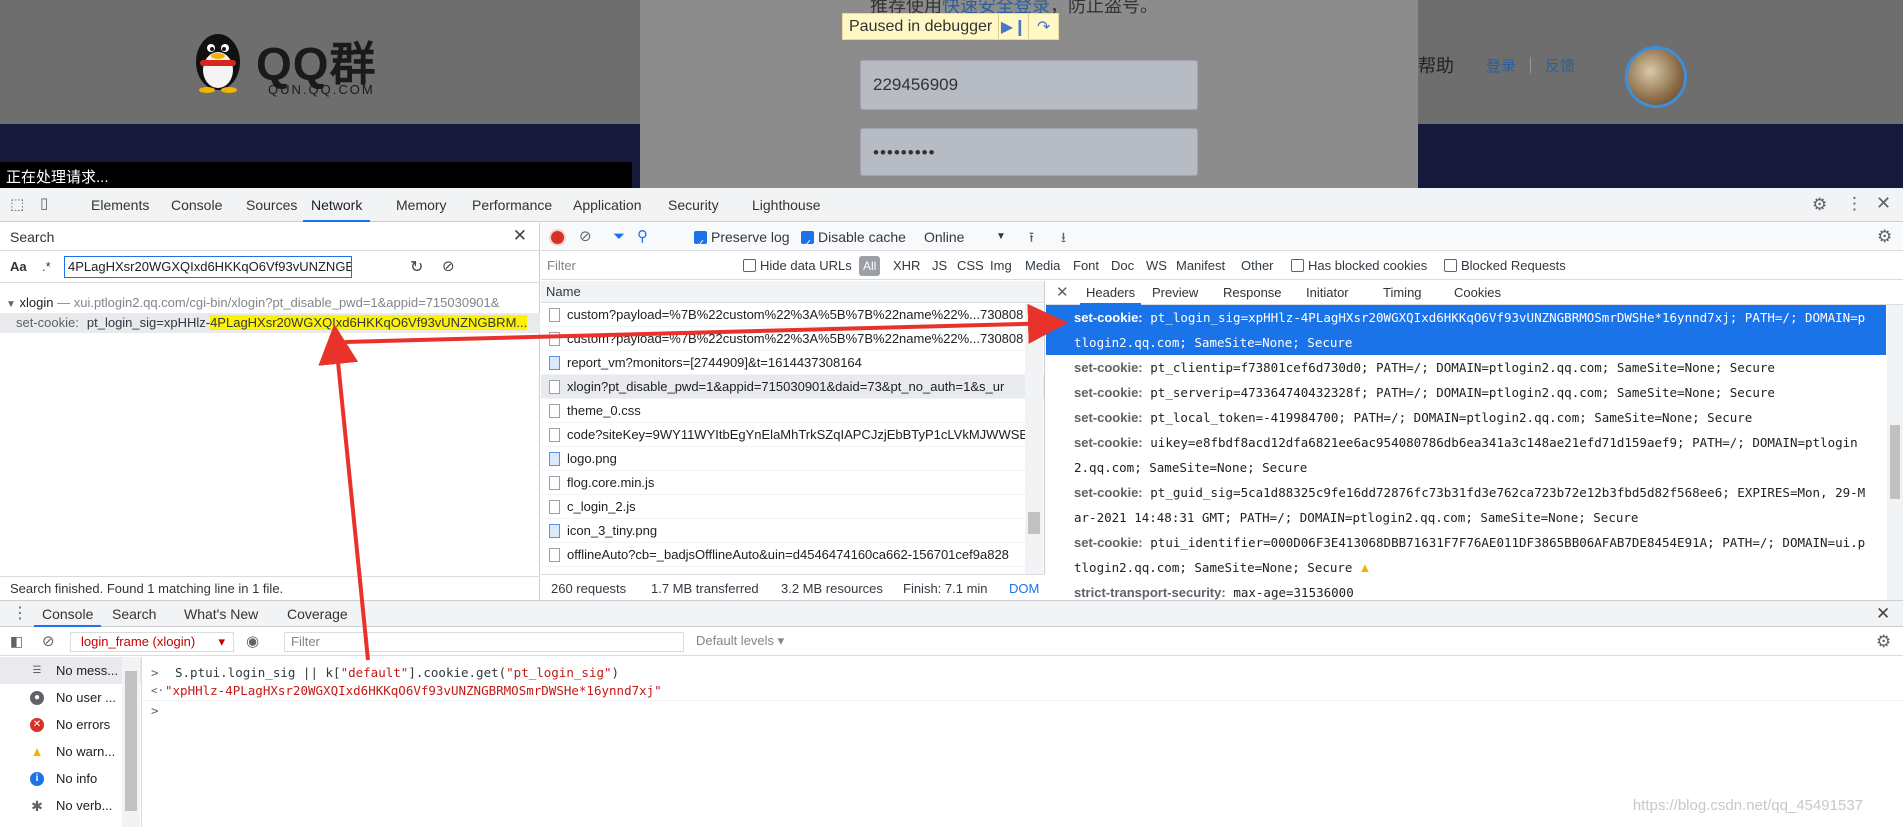 The image size is (1903, 827). I want to click on request-row: flog.core.min.js, so click(792, 483).